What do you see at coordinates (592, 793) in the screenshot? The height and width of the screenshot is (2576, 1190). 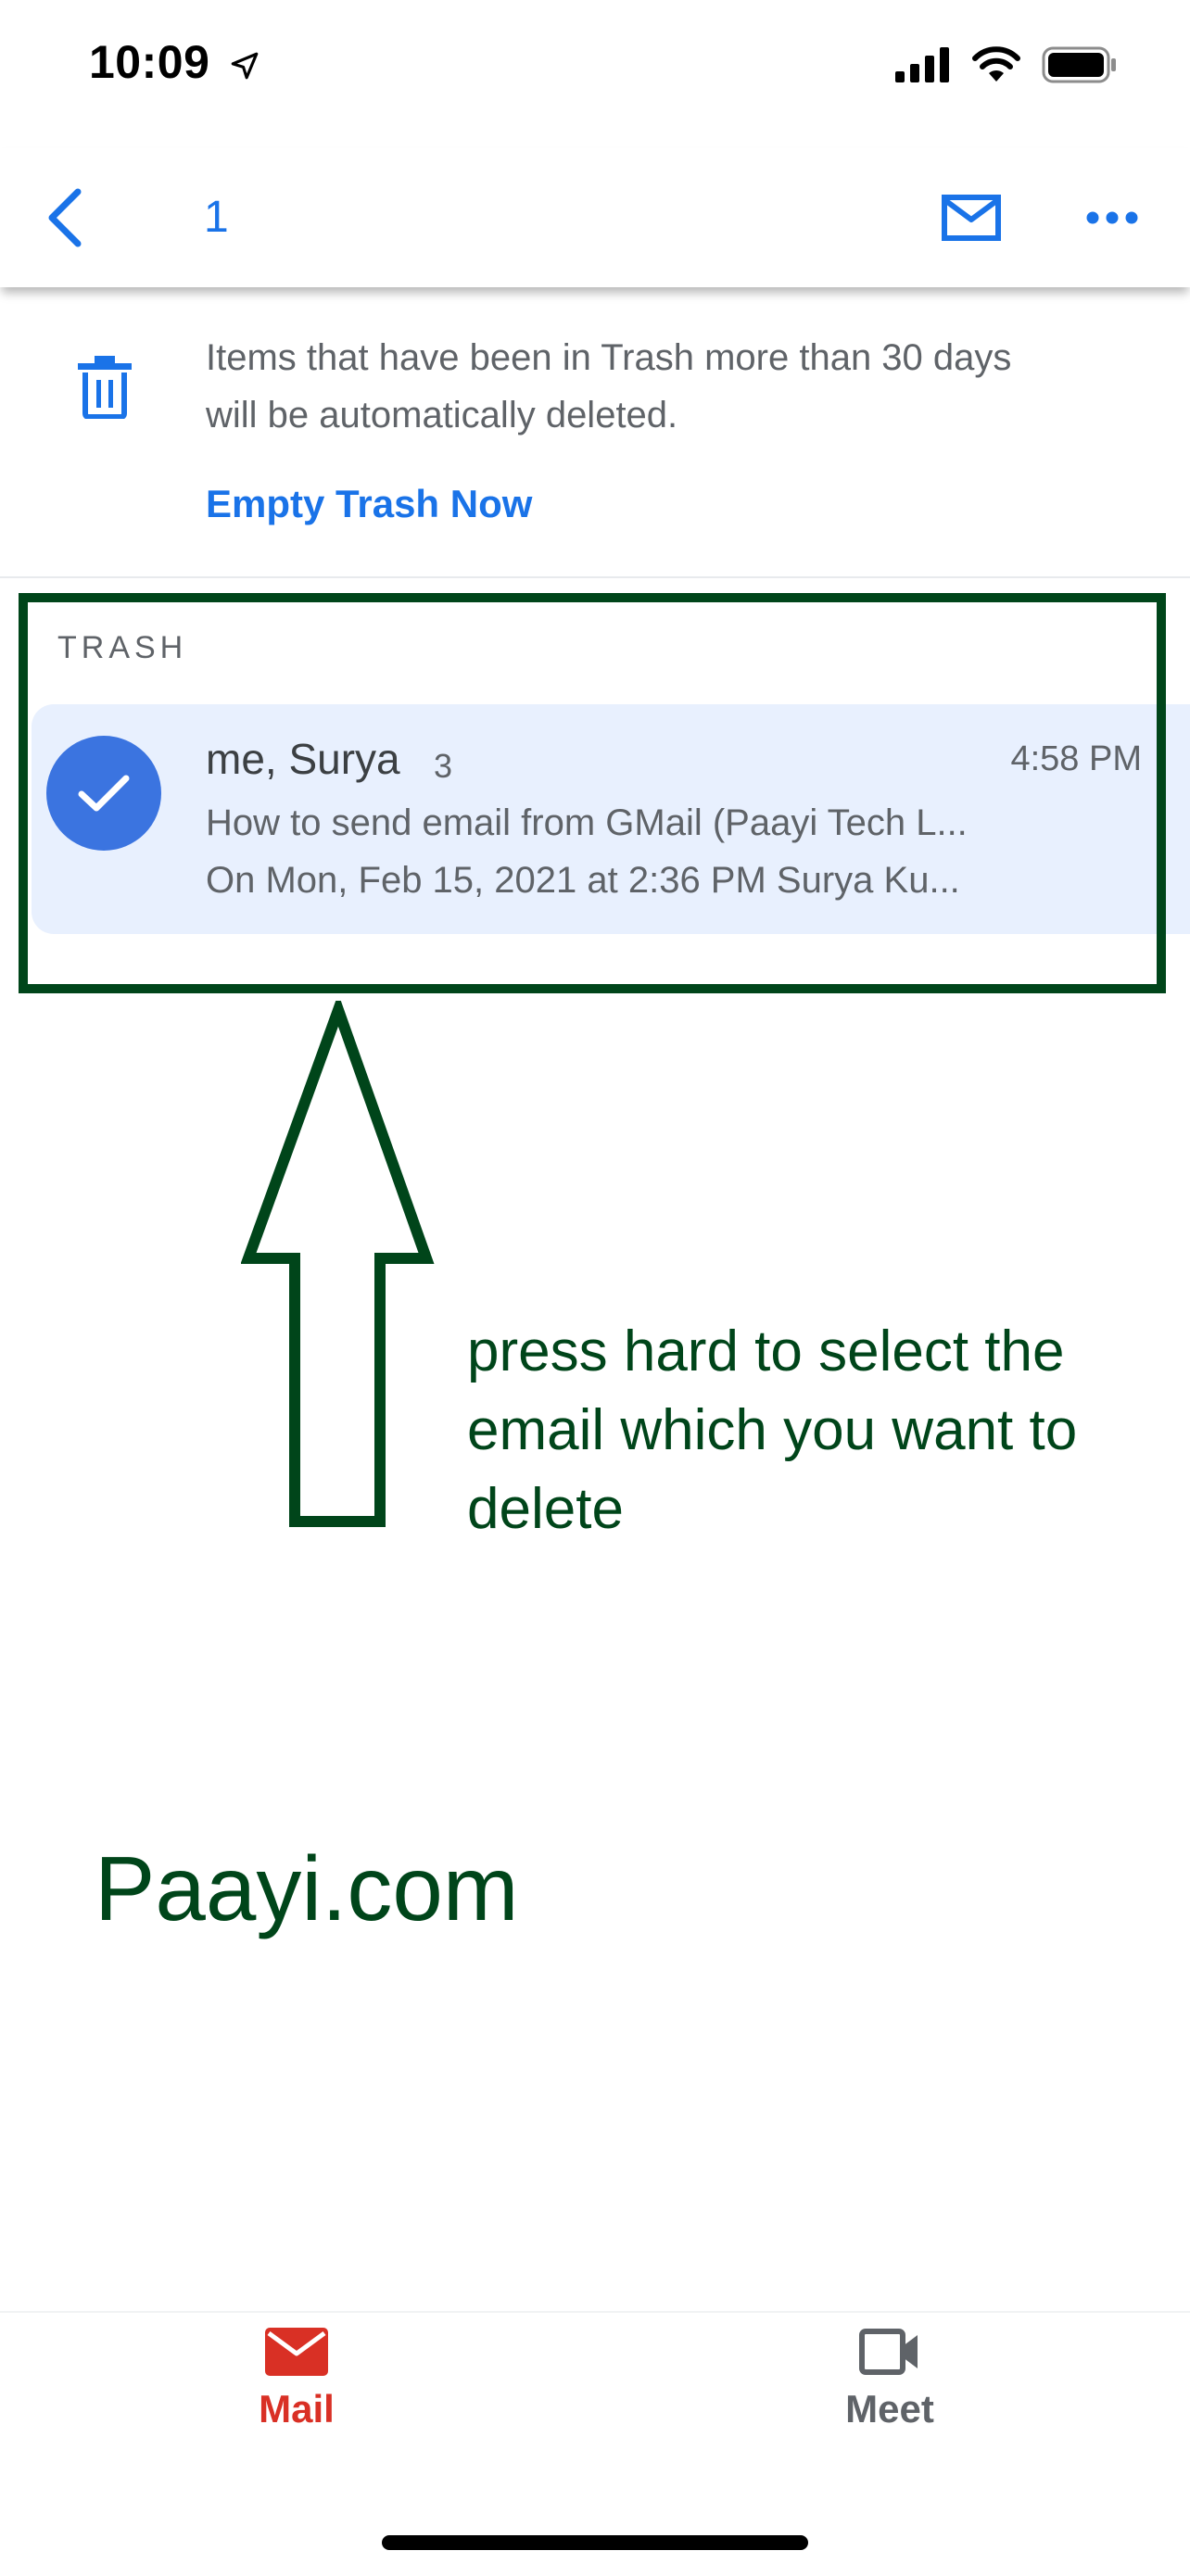 I see `annotation-highlight-box` at bounding box center [592, 793].